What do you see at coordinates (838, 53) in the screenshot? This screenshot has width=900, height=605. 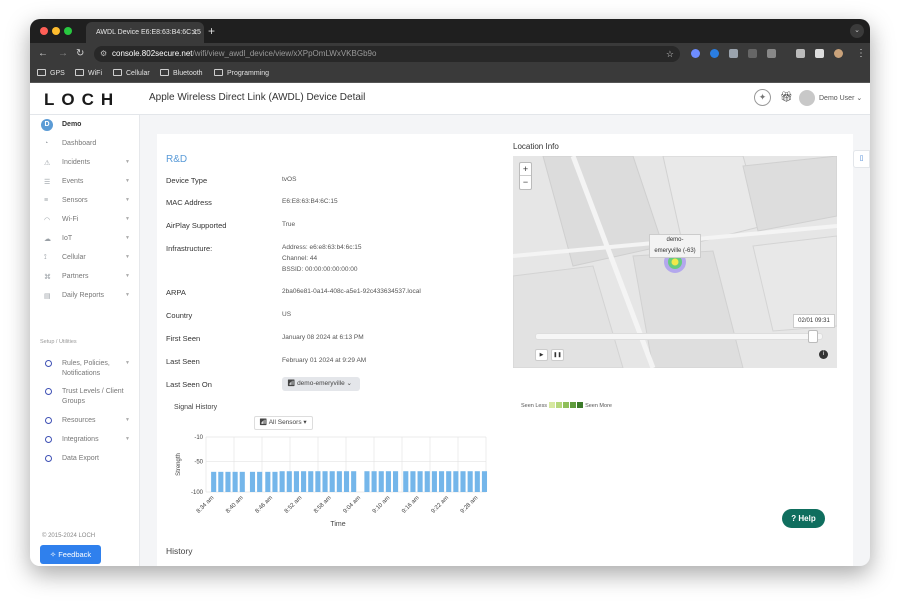 I see `profile-icon` at bounding box center [838, 53].